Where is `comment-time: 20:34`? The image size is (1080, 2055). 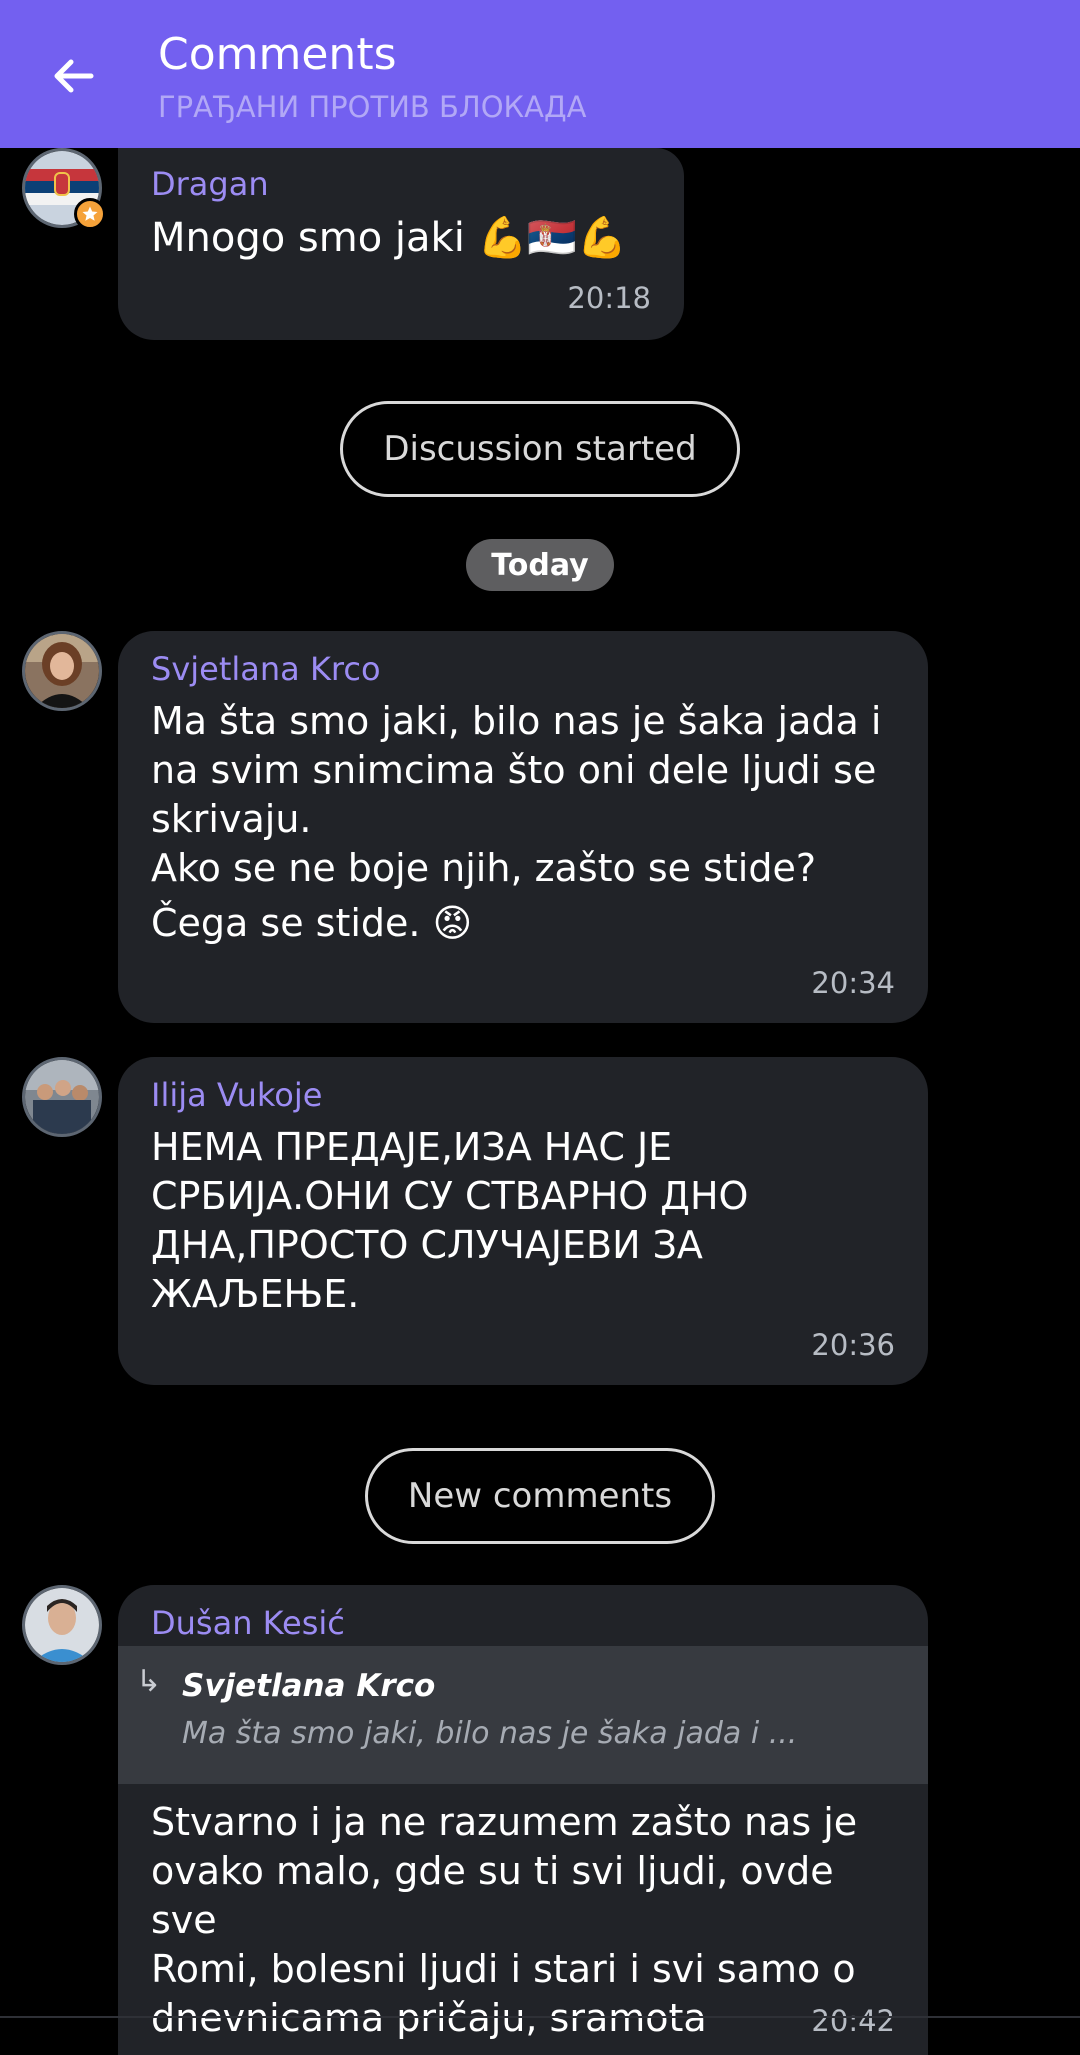
comment-time: 20:34 is located at coordinates (853, 983).